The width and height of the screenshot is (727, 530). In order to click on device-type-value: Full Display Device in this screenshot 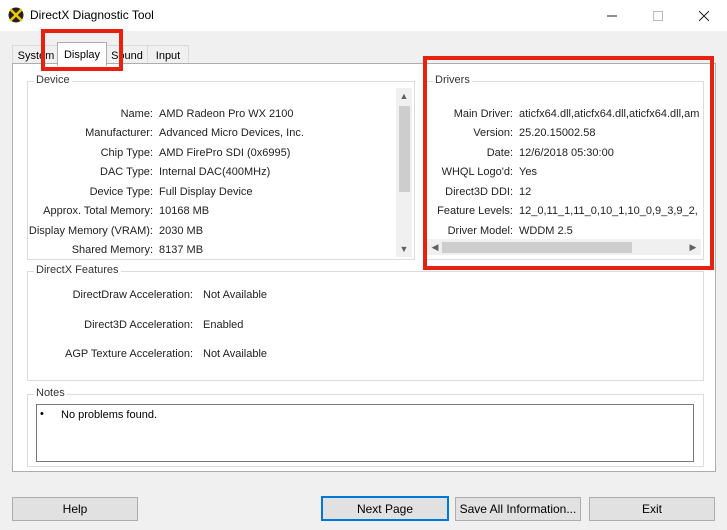, I will do `click(206, 192)`.